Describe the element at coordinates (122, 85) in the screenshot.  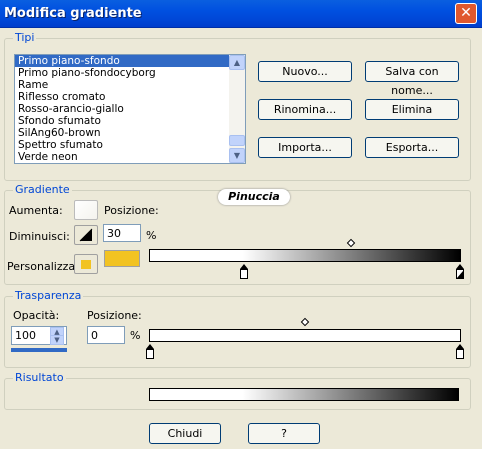
I see `list-item: Rame` at that location.